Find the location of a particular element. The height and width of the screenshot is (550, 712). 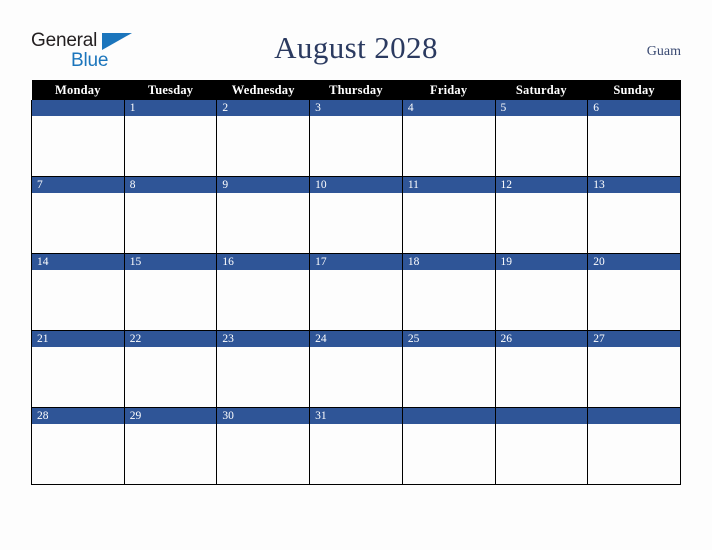

calendar-day-cell: 15 is located at coordinates (170, 292).